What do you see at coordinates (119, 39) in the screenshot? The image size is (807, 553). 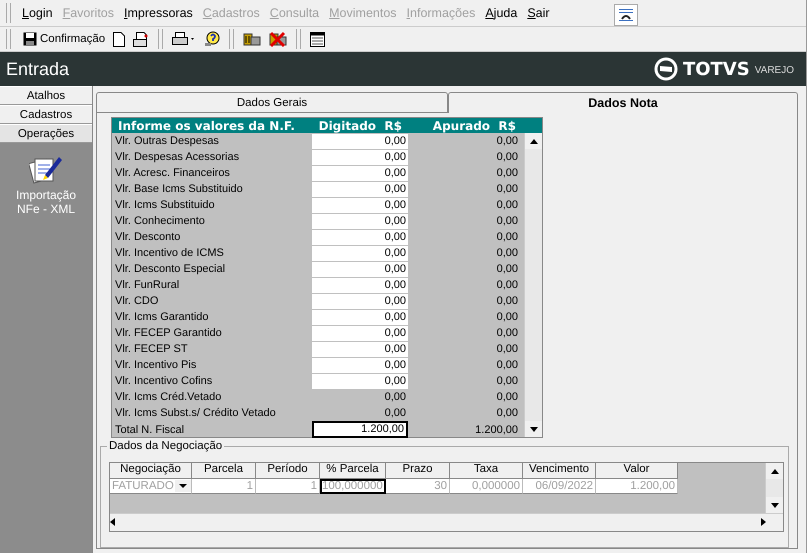 I see `new-document-button` at bounding box center [119, 39].